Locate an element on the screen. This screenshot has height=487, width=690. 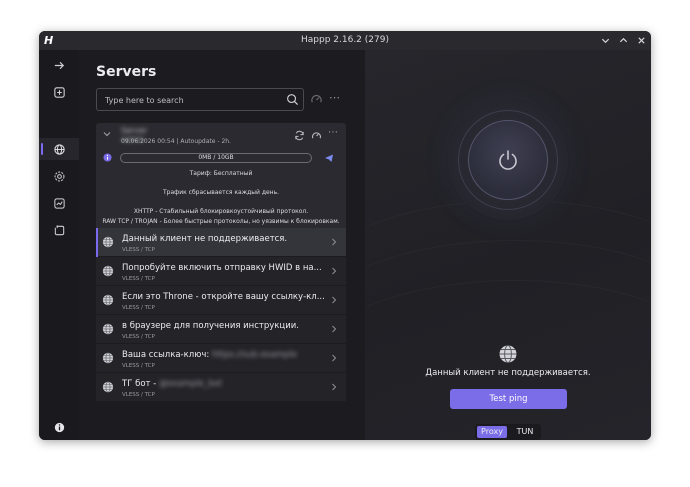
search-input is located at coordinates (195, 100).